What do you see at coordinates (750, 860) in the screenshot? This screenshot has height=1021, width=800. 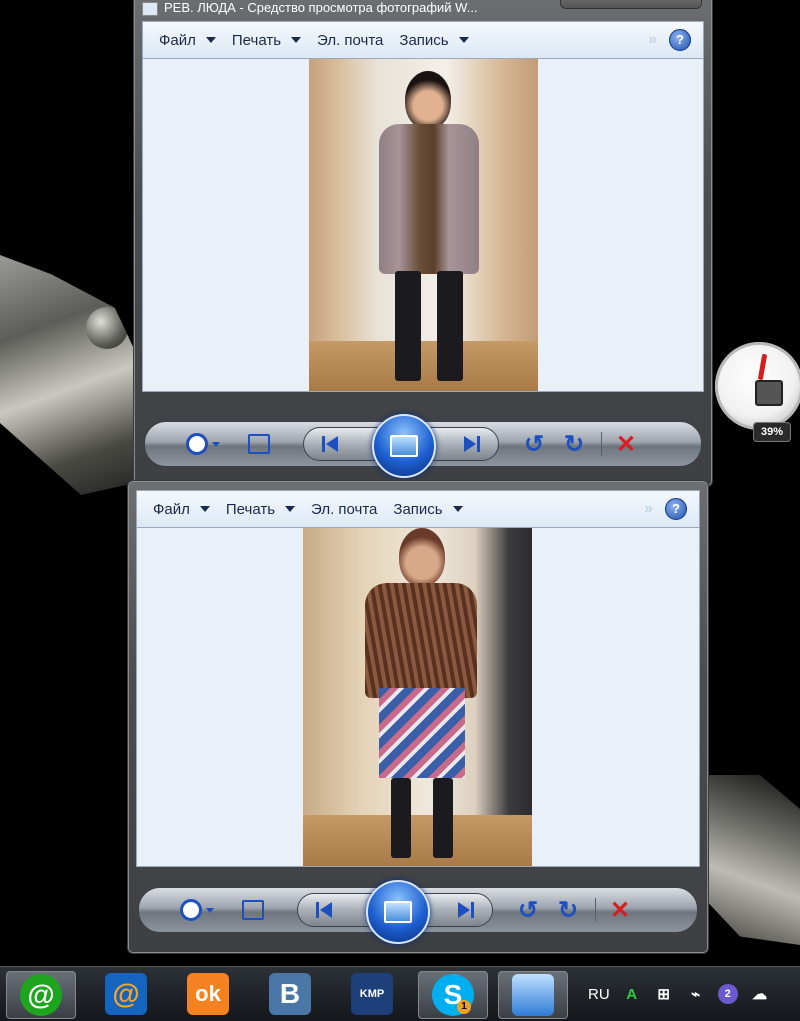 I see `desktop-wallpaper-right` at bounding box center [750, 860].